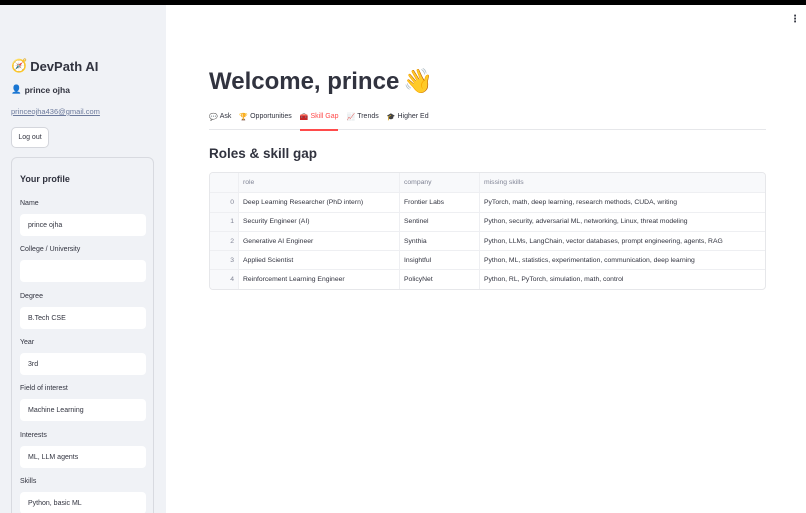 The height and width of the screenshot is (513, 806). I want to click on row-index: 0, so click(224, 202).